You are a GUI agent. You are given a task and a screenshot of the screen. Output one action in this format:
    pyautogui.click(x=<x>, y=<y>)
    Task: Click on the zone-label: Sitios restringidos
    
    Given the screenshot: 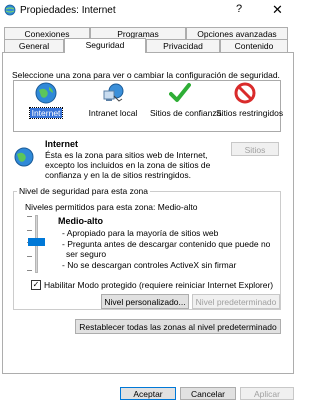 What is the action you would take?
    pyautogui.click(x=250, y=113)
    